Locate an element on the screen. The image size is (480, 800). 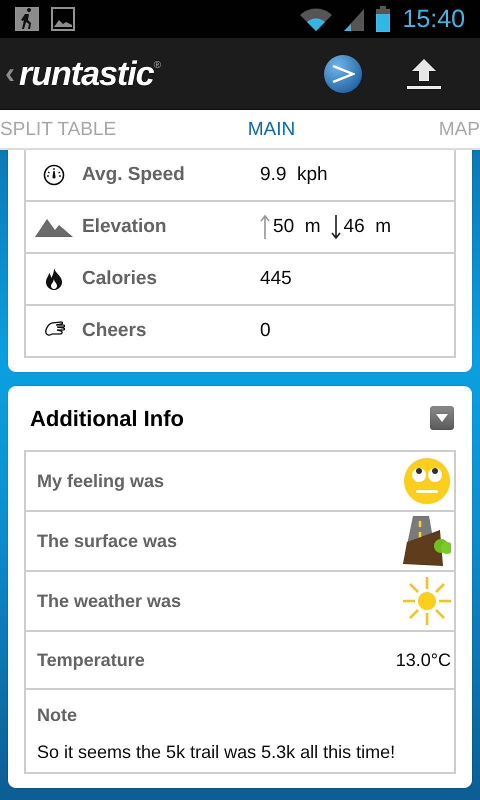
flame-icon is located at coordinates (54, 279).